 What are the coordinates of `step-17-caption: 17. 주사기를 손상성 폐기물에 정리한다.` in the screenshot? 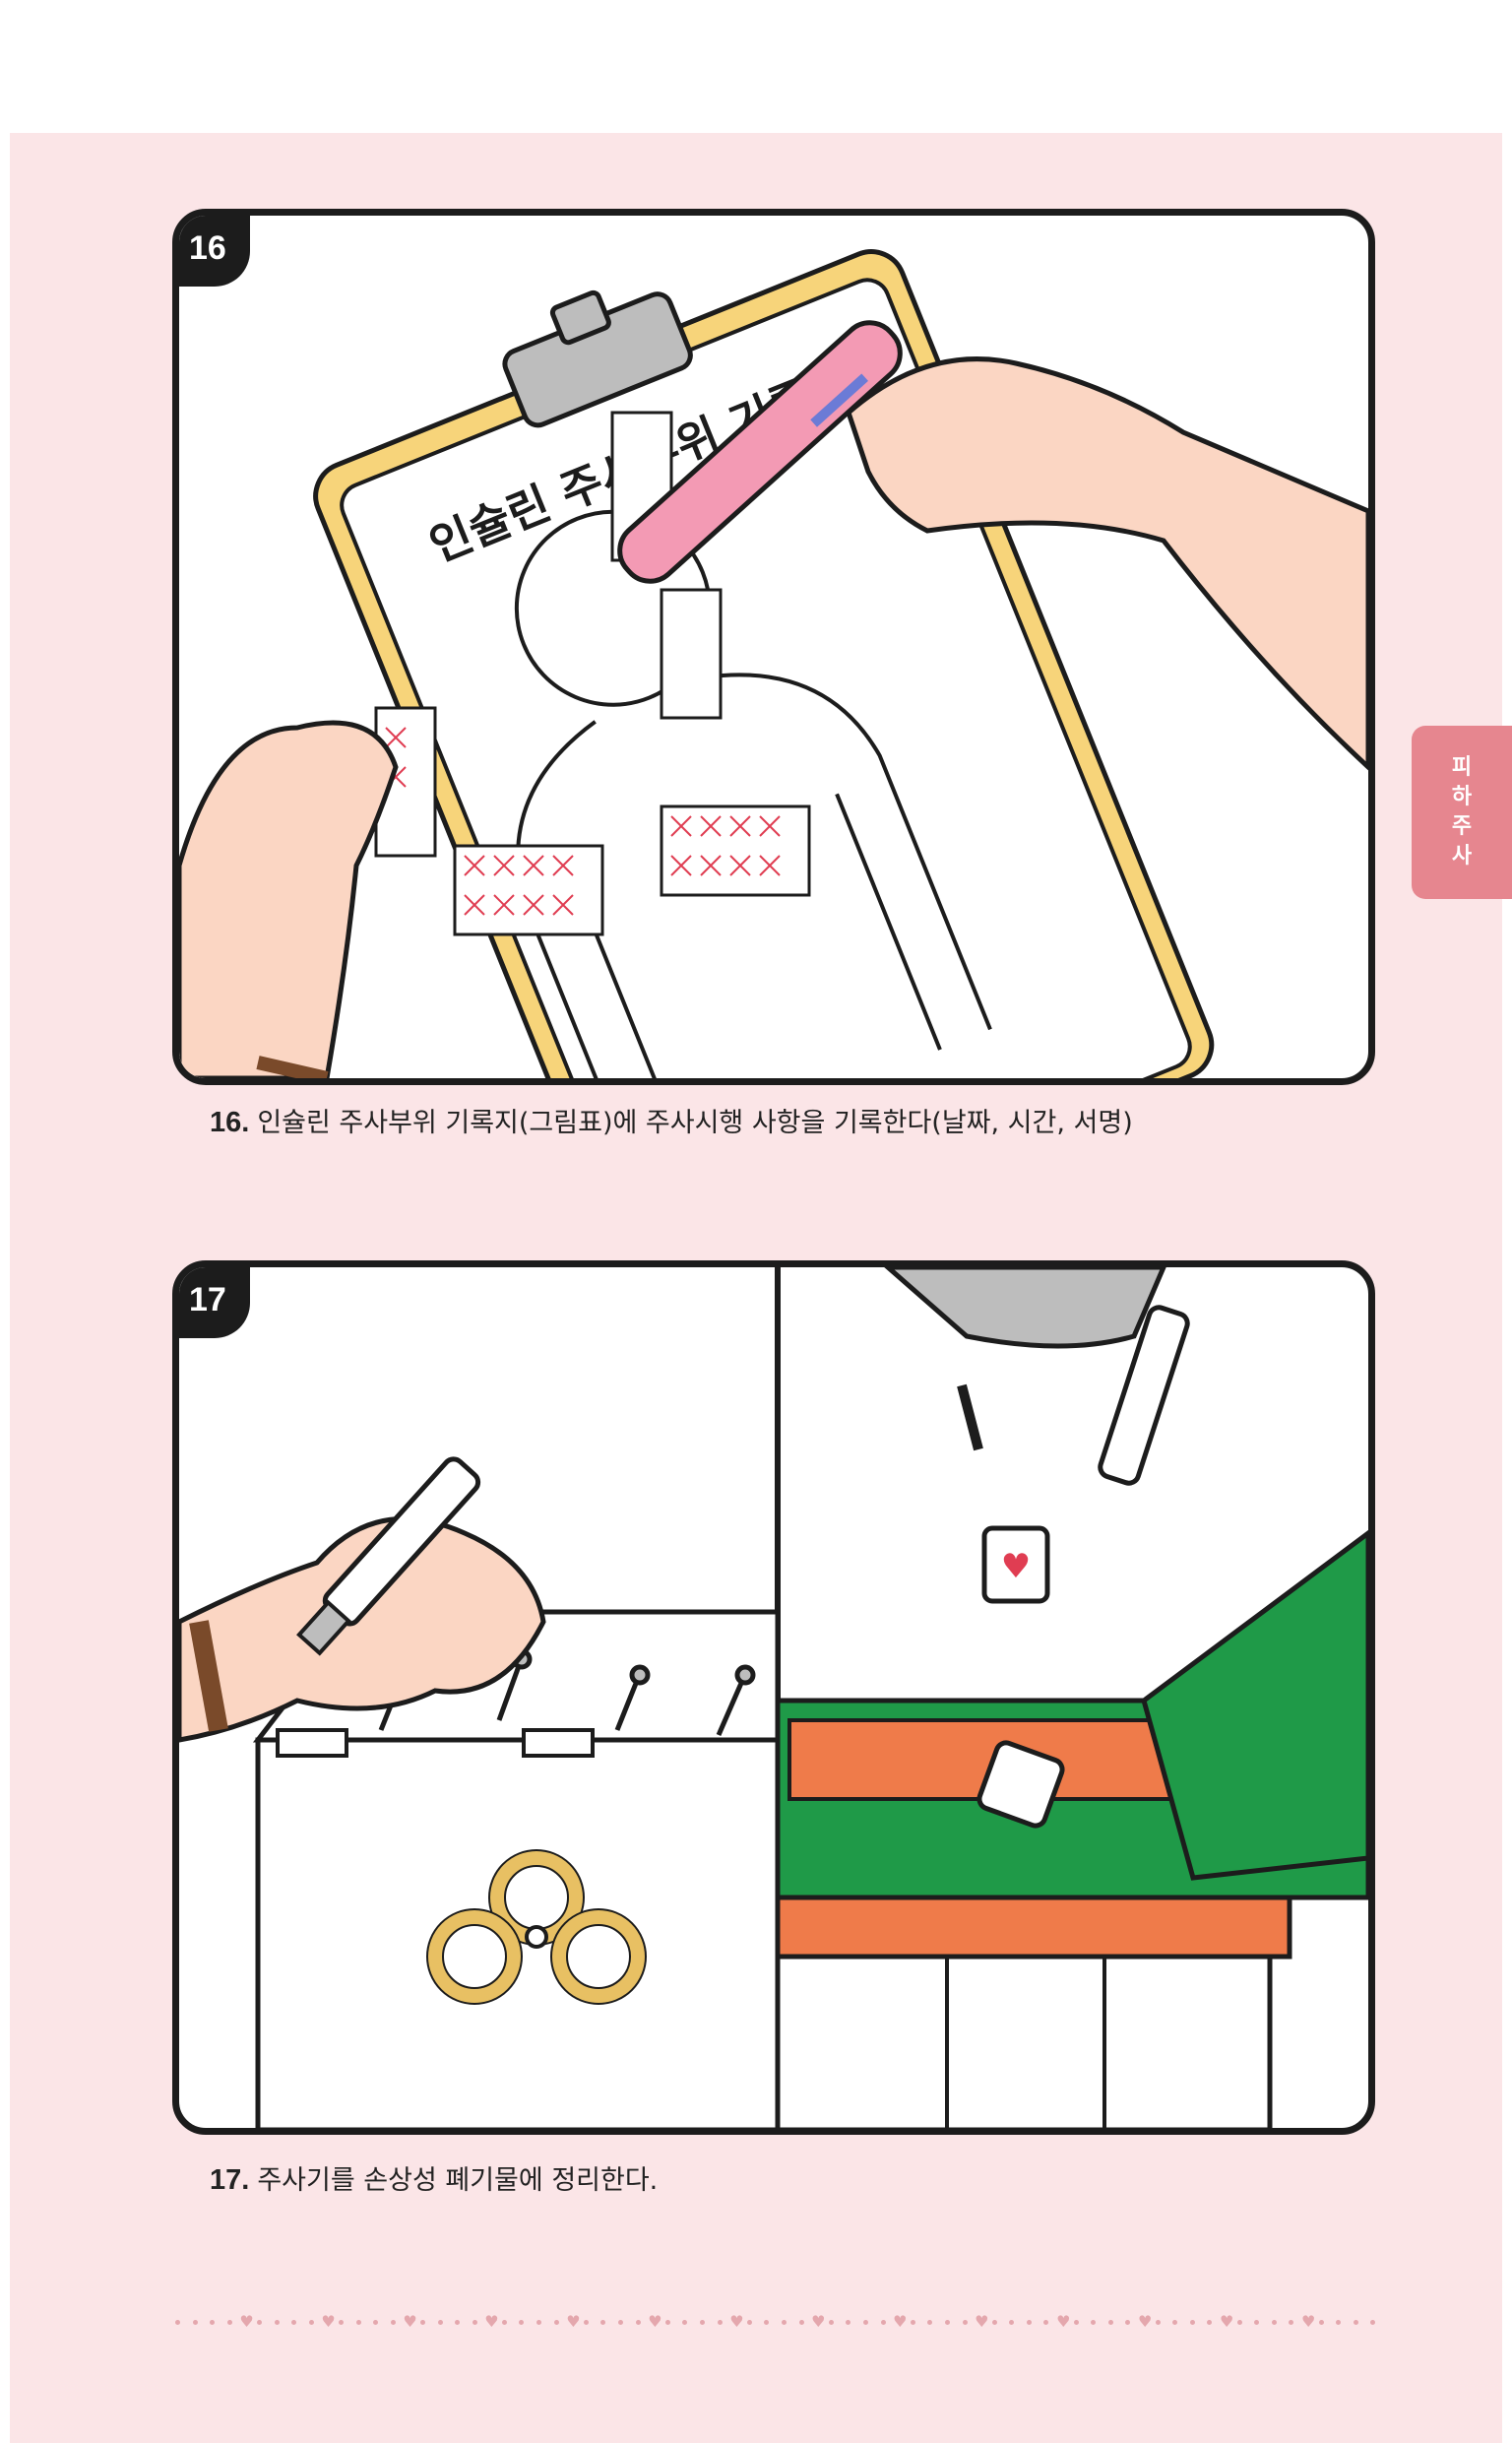 It's located at (434, 2177).